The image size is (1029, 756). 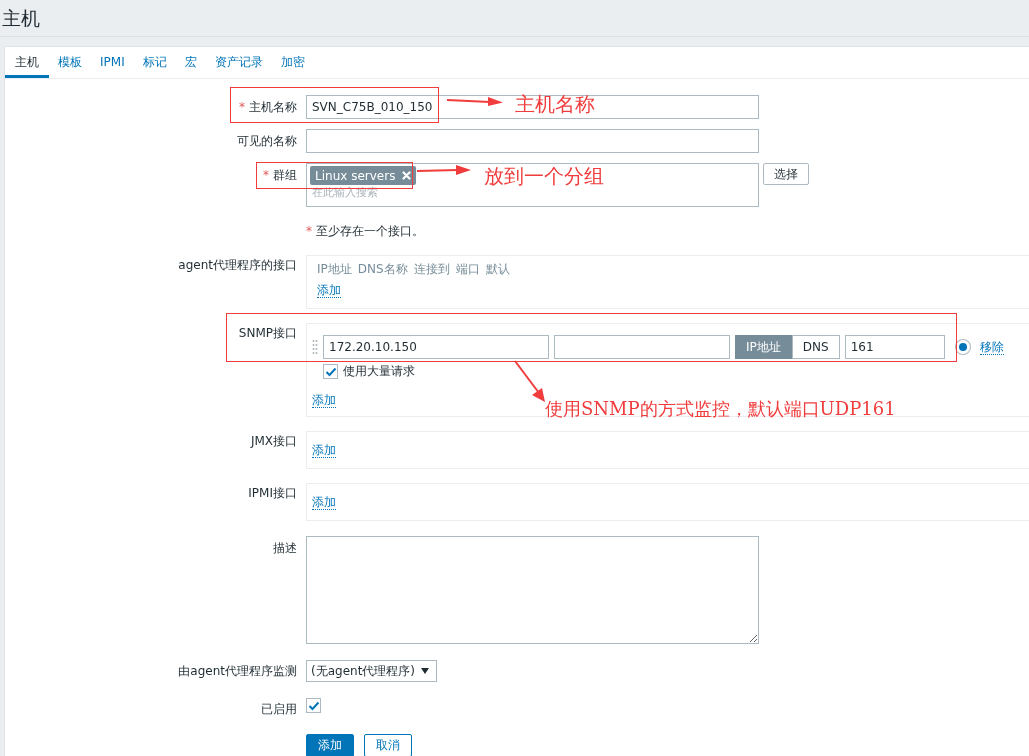 What do you see at coordinates (70, 62) in the screenshot?
I see `tab: 模板` at bounding box center [70, 62].